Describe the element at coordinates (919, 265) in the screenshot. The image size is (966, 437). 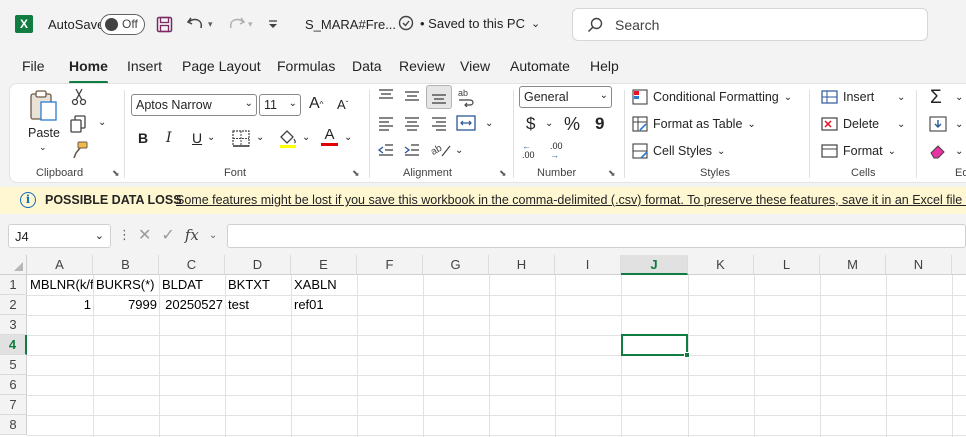
I see `column-header-n: N` at that location.